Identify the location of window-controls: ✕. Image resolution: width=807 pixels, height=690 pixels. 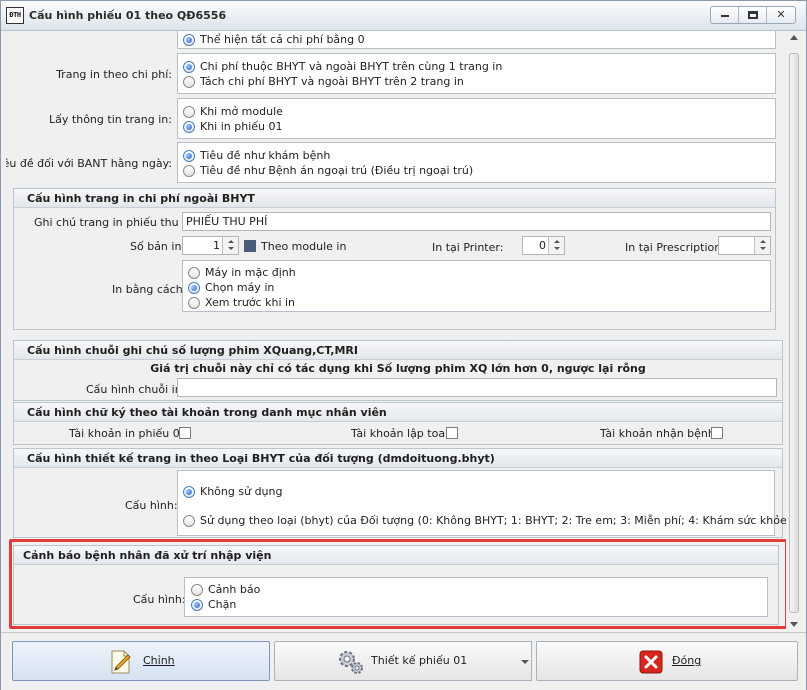
(753, 15).